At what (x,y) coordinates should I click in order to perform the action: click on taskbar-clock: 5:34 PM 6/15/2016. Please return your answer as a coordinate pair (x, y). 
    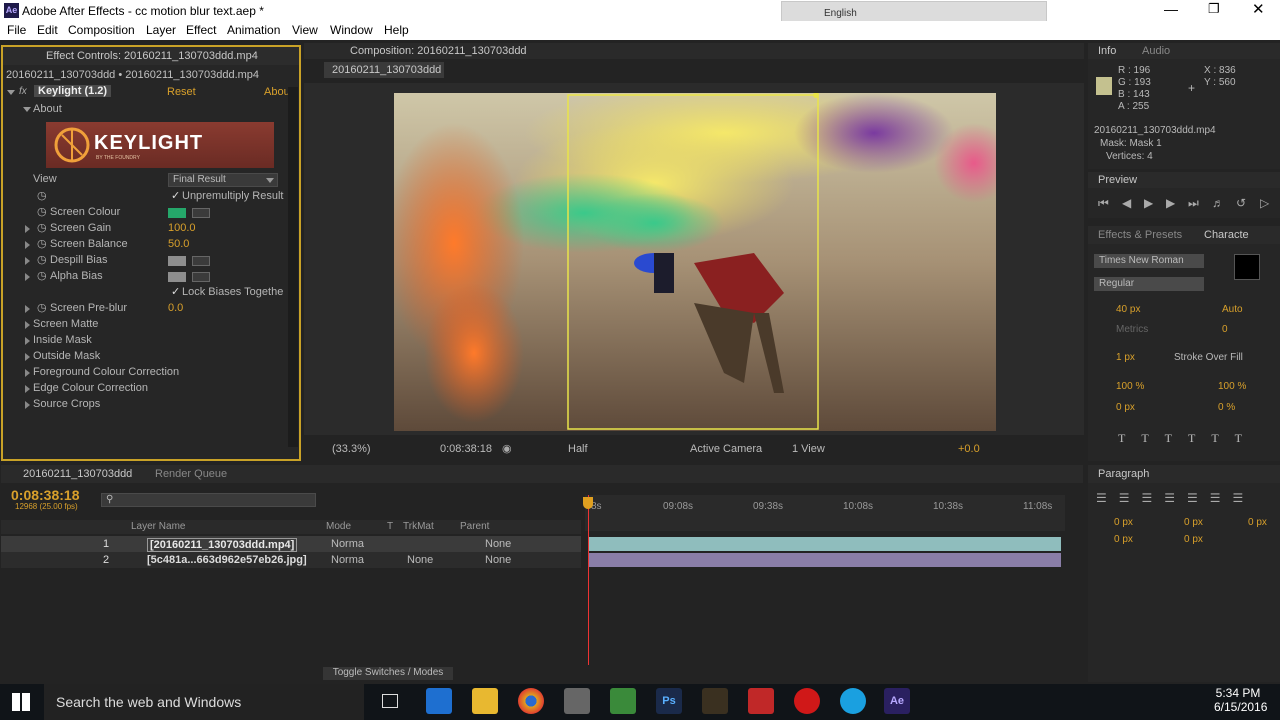
    Looking at the image, I should click on (1240, 700).